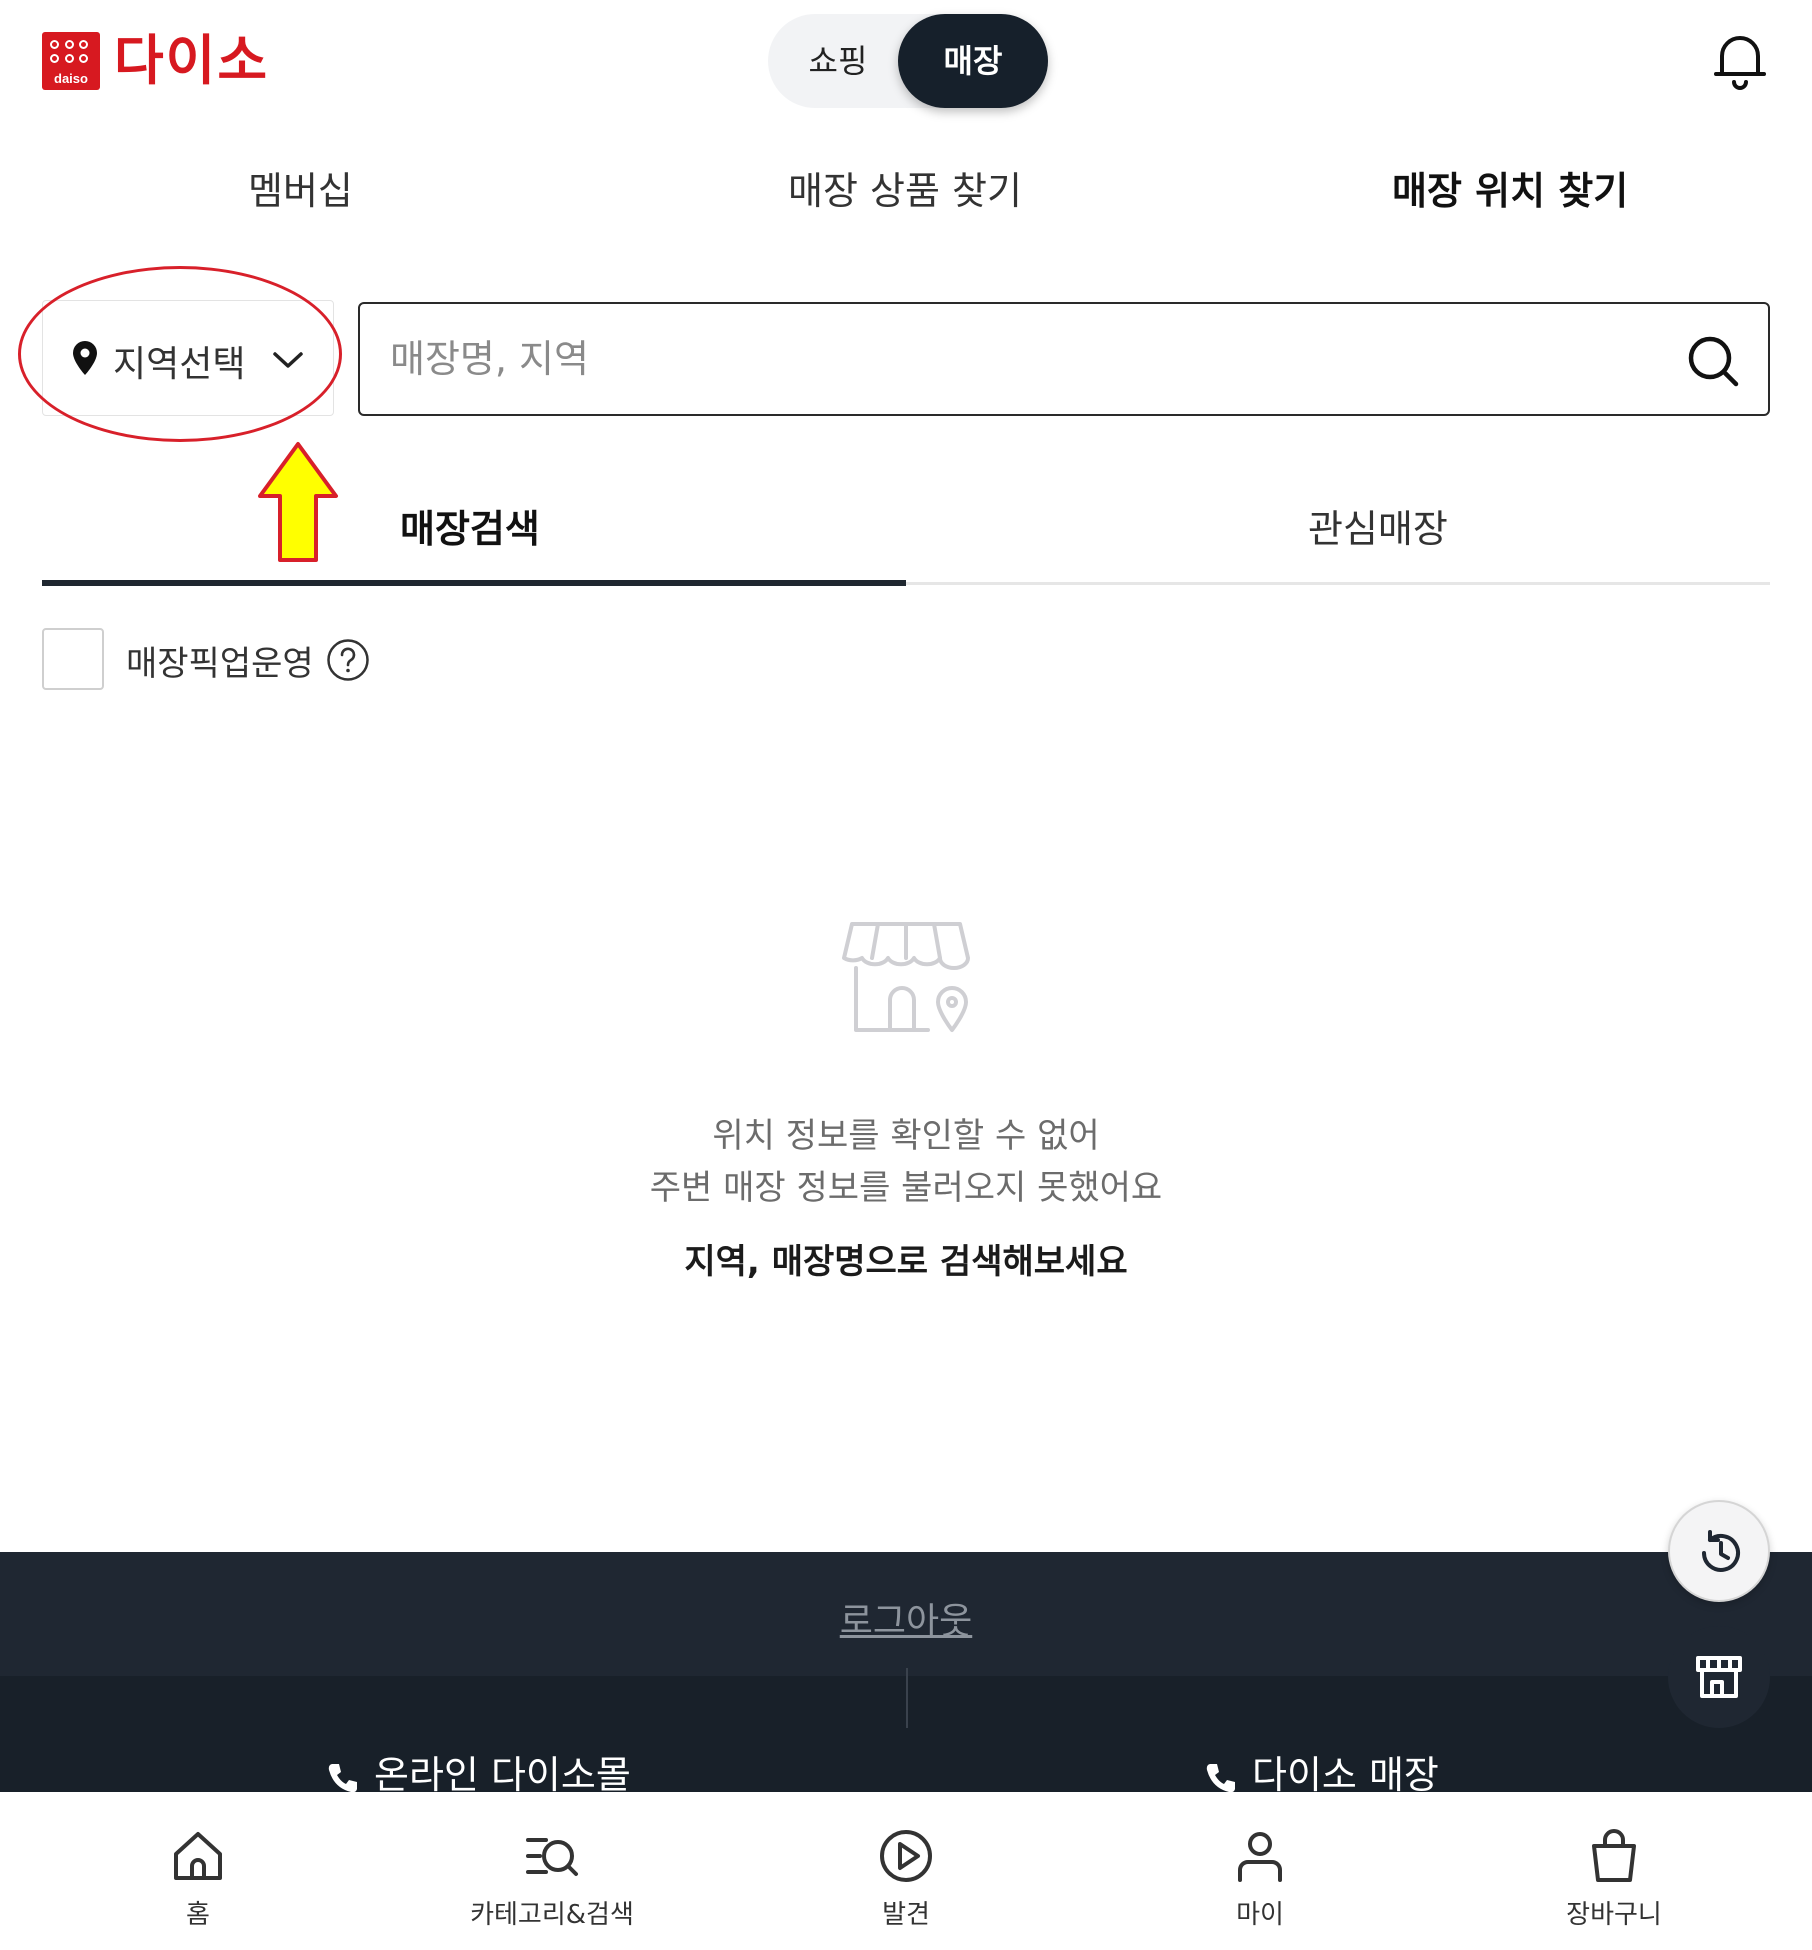 This screenshot has height=1950, width=1812. Describe the element at coordinates (838, 61) in the screenshot. I see `toggle-shopping: 쇼핑` at that location.